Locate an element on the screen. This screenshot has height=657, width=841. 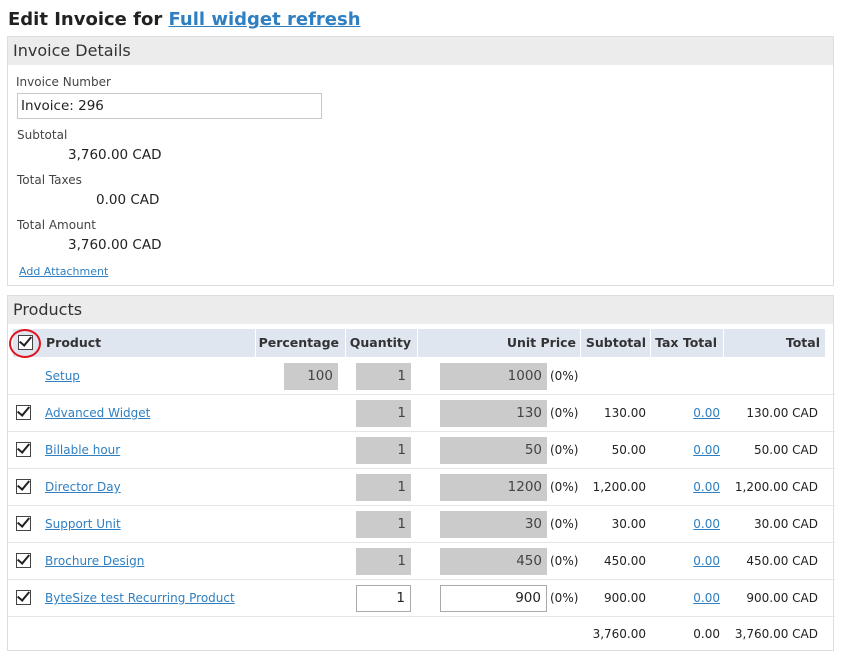
row-subtotal: 50.00 is located at coordinates (628, 450).